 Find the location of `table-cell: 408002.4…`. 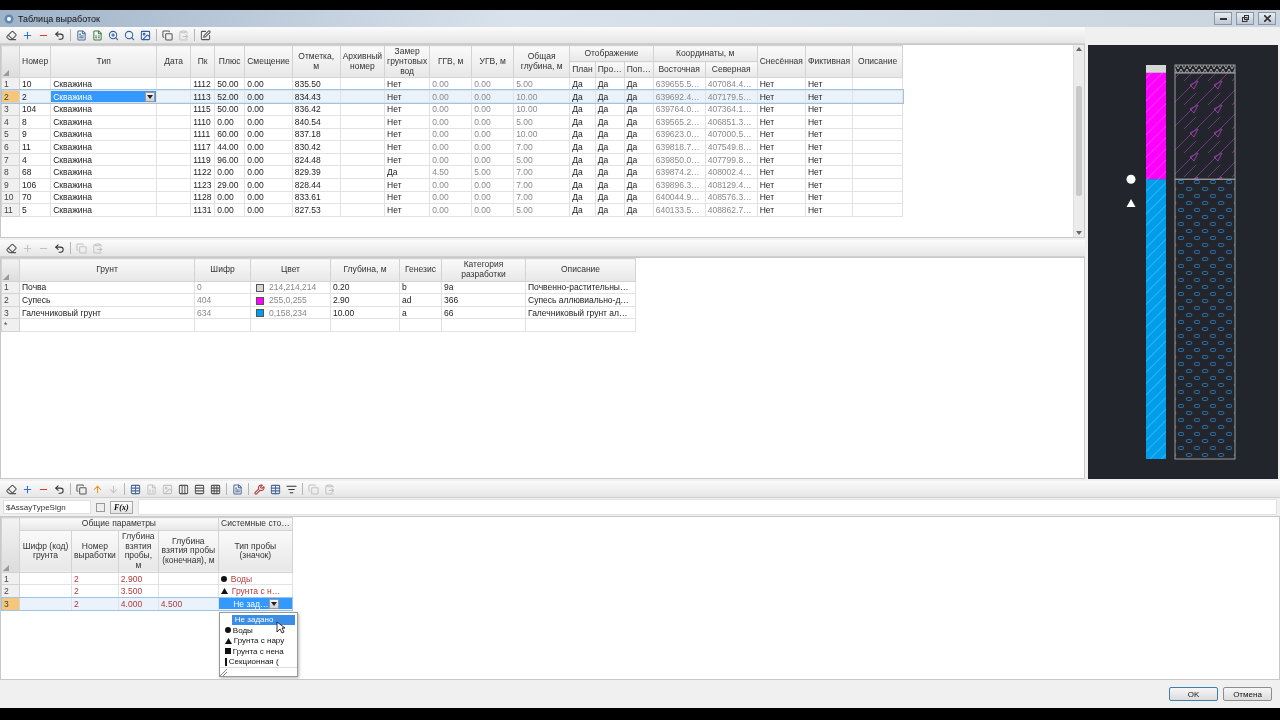

table-cell: 408002.4… is located at coordinates (731, 172).